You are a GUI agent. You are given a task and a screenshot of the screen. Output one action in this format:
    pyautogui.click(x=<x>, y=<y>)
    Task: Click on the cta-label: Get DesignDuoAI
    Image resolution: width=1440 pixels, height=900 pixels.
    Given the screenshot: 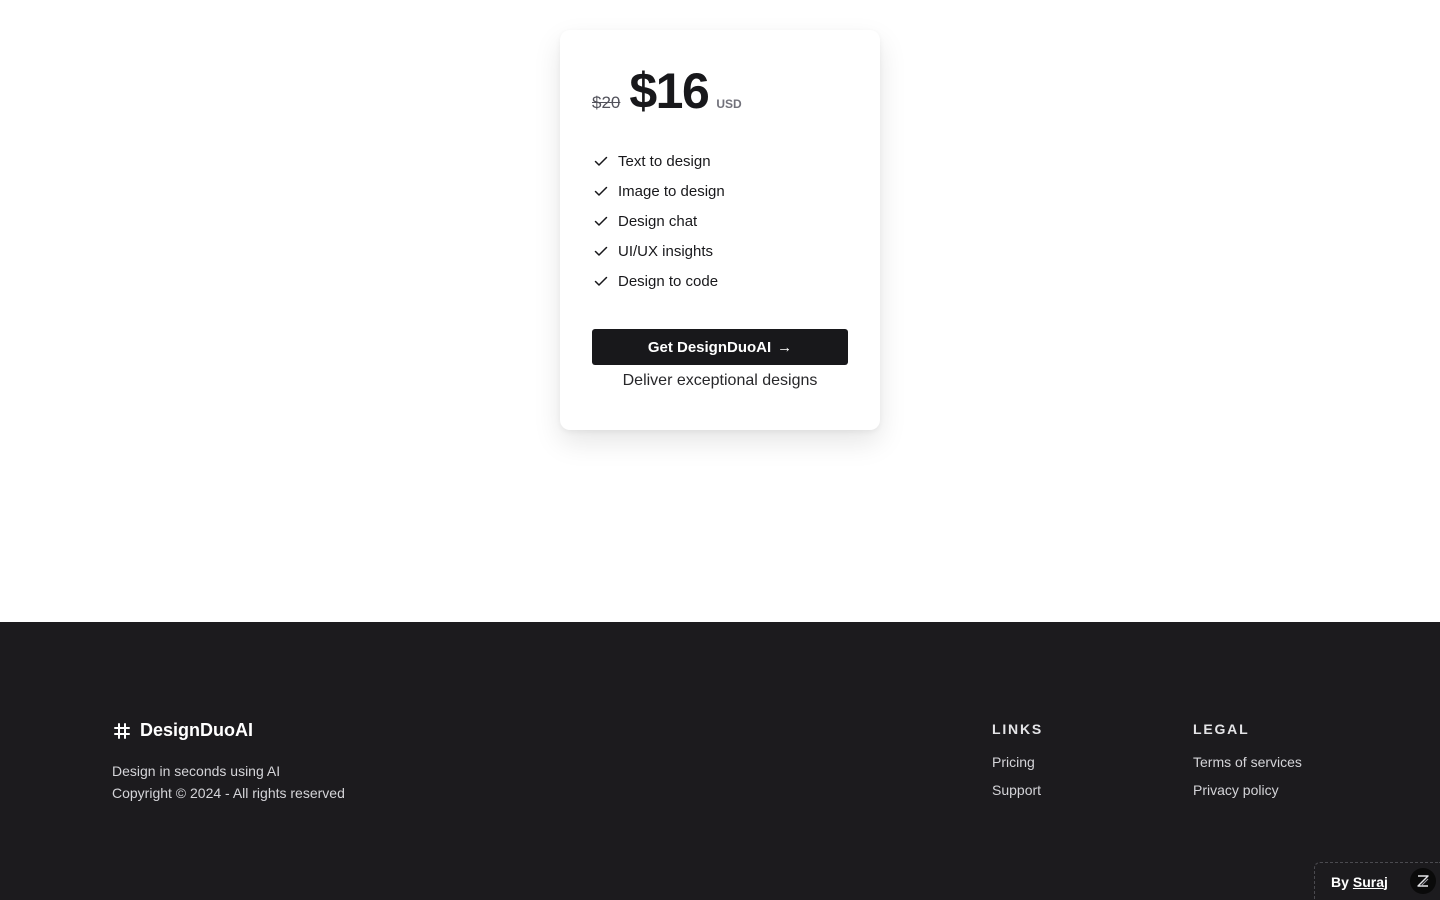 What is the action you would take?
    pyautogui.click(x=709, y=347)
    